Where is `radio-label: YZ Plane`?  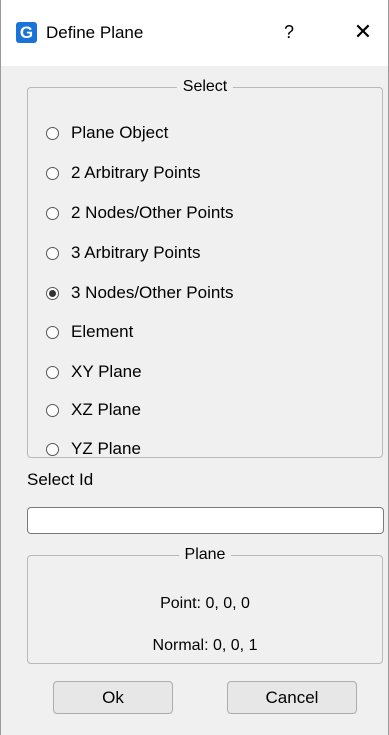 radio-label: YZ Plane is located at coordinates (106, 448).